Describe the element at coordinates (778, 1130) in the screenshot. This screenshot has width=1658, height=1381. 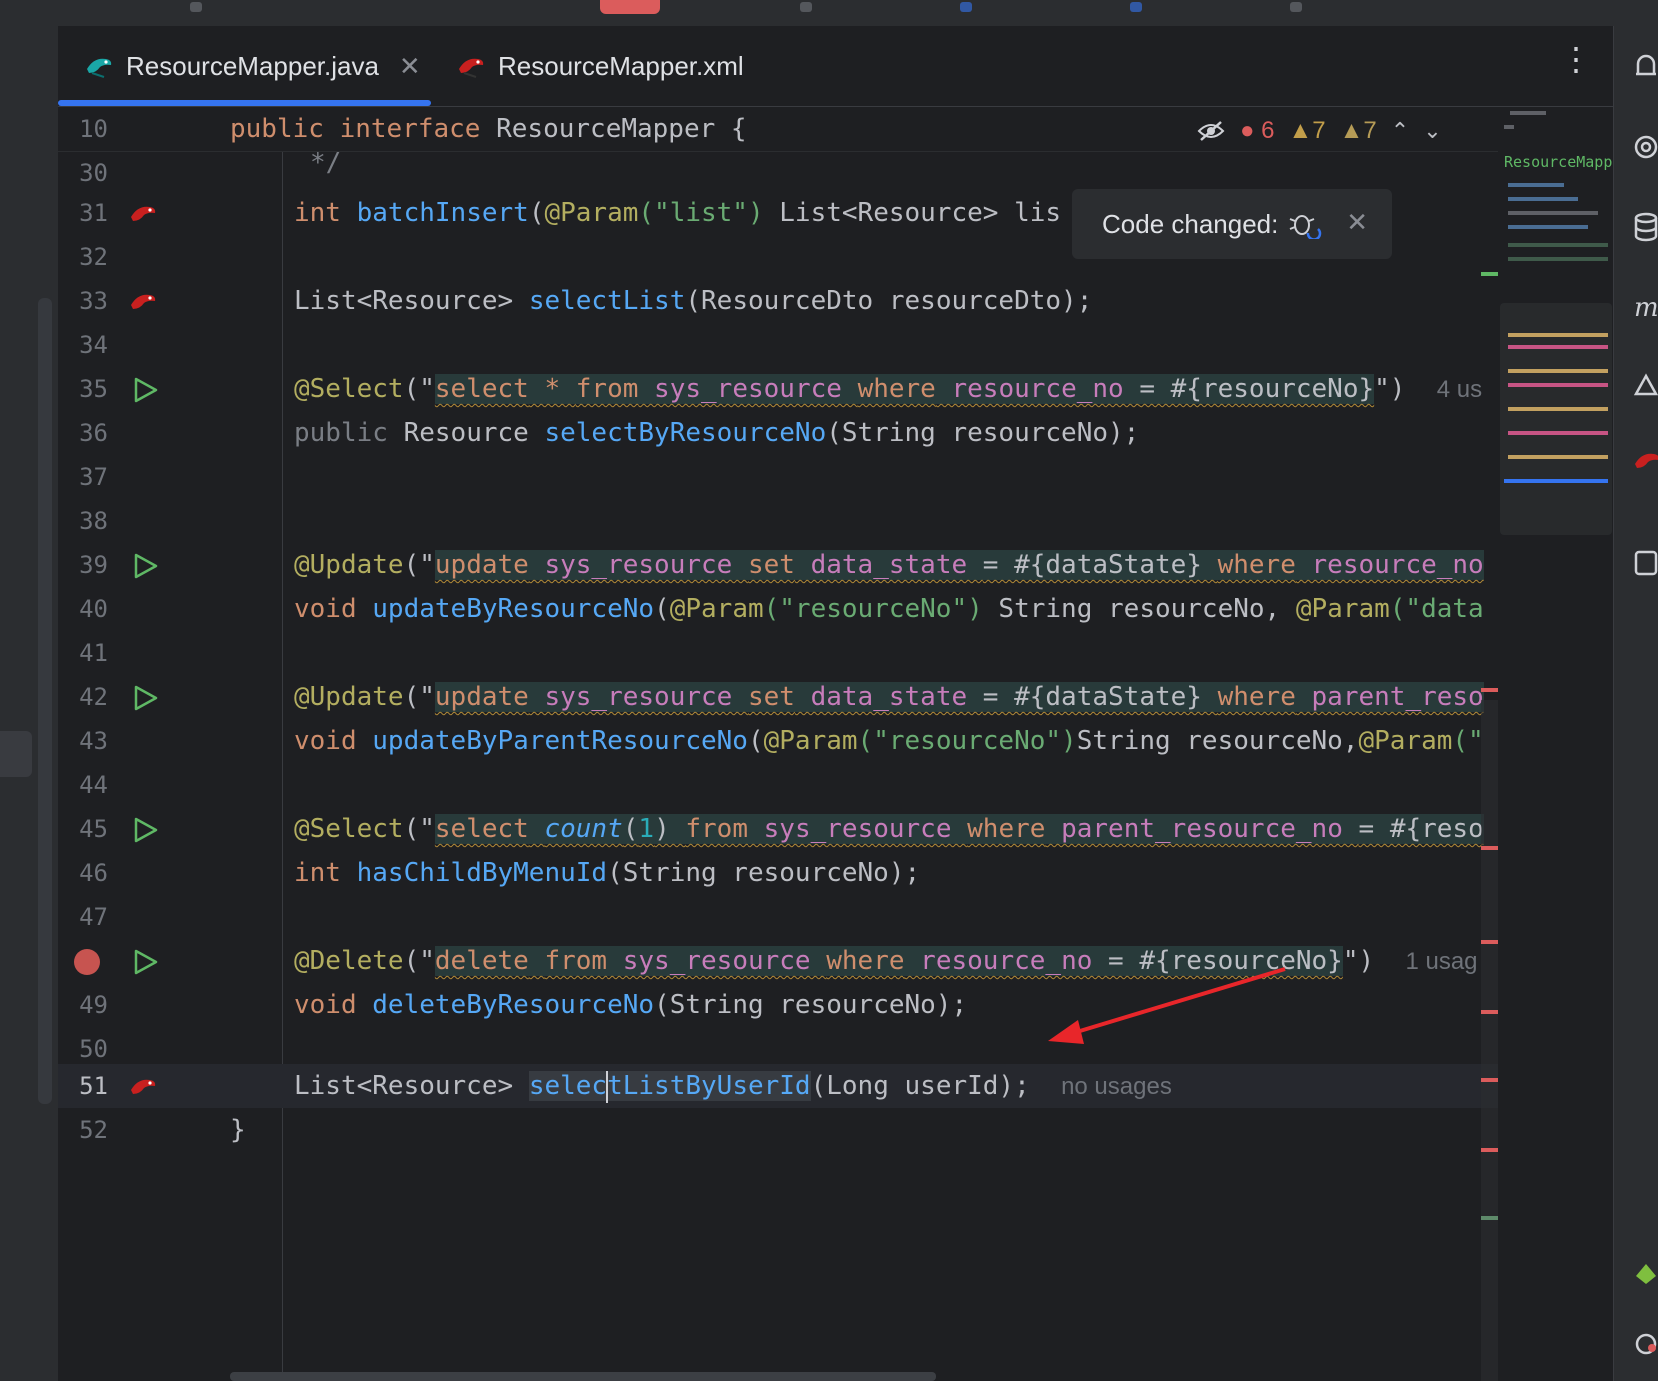
I see `code-line: 52 }` at that location.